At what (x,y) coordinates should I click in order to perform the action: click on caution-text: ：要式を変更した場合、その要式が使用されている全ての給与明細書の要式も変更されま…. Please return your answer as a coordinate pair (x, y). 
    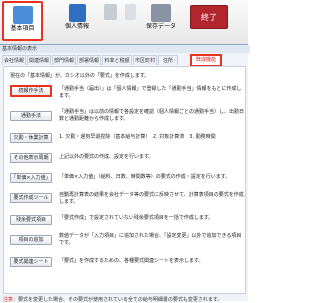
    Looking at the image, I should click on (118, 300).